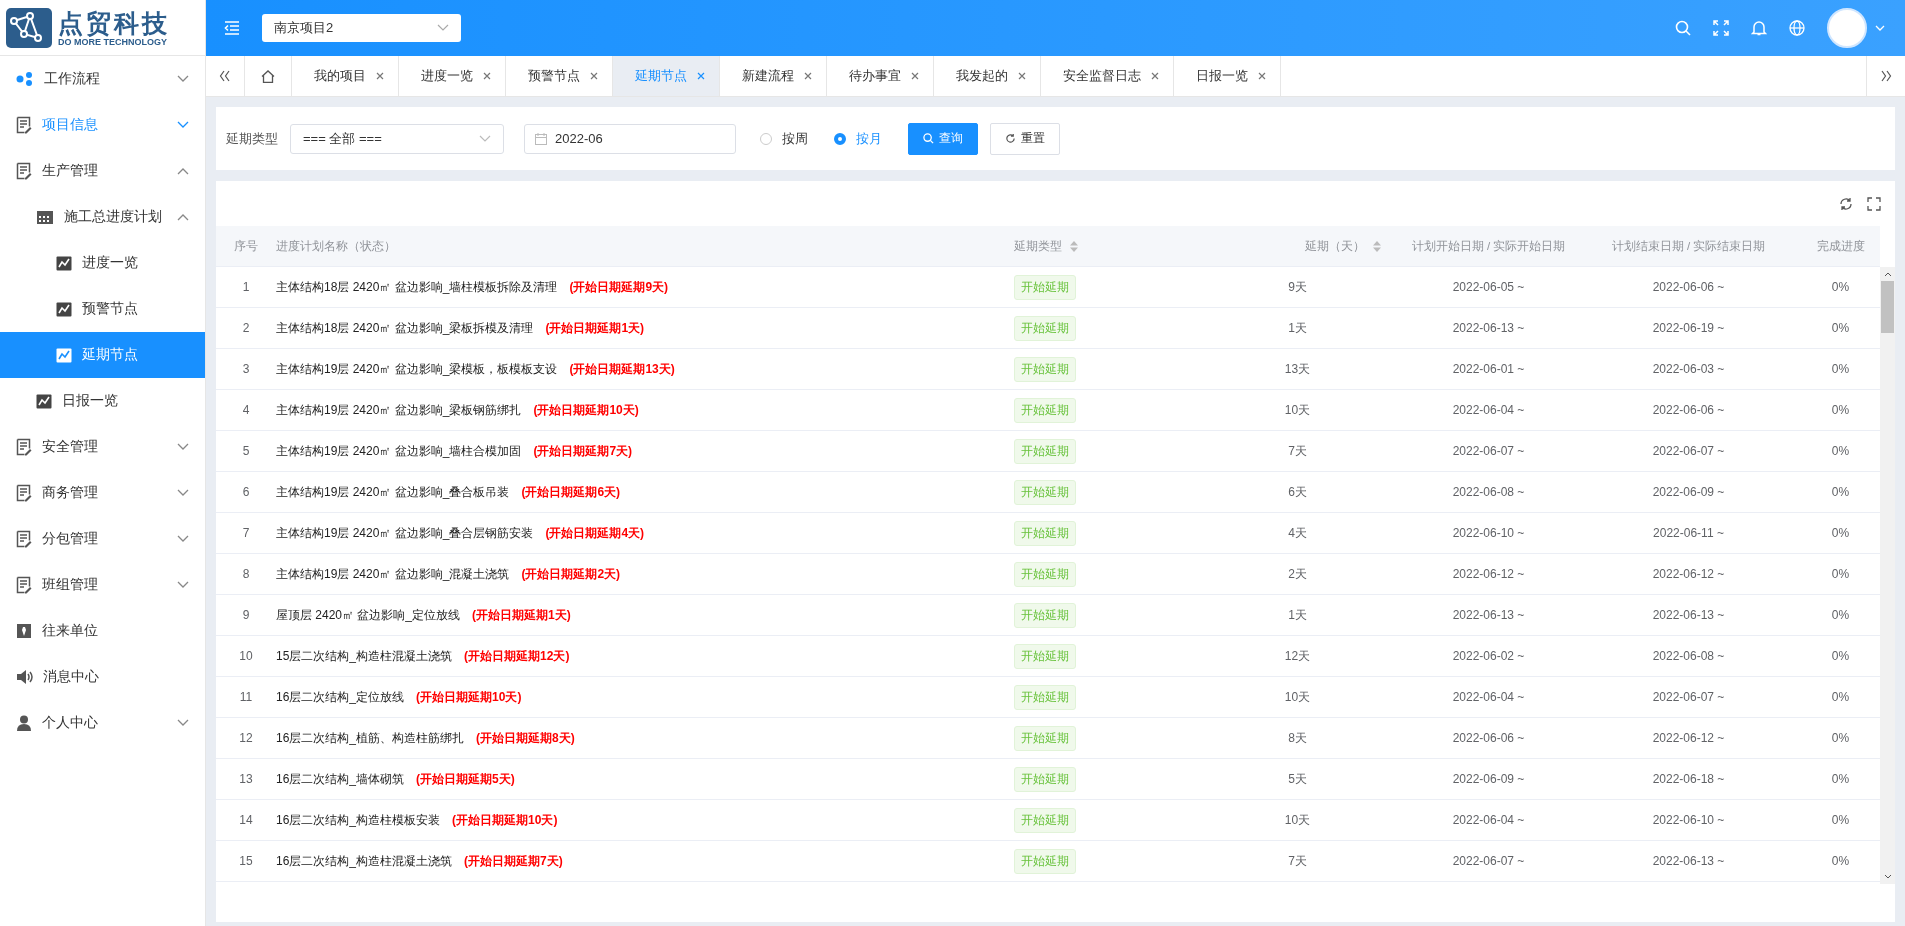 This screenshot has height=926, width=1905. I want to click on globe-icon, so click(1797, 28).